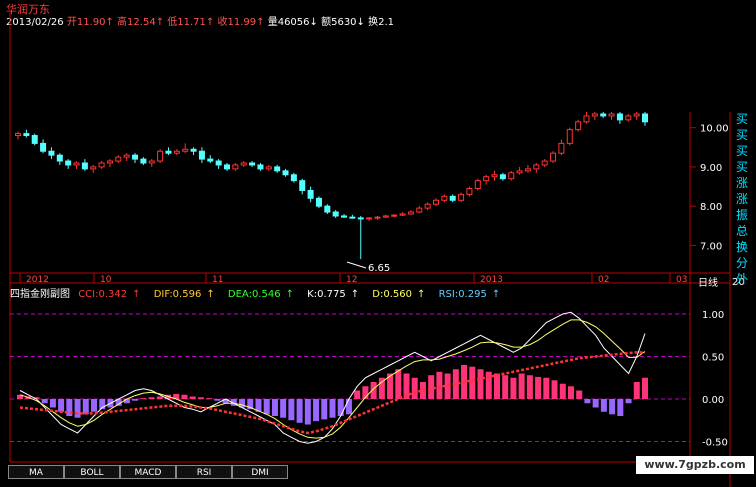 This screenshot has width=756, height=487. I want to click on signal-item: 分, so click(741, 263).